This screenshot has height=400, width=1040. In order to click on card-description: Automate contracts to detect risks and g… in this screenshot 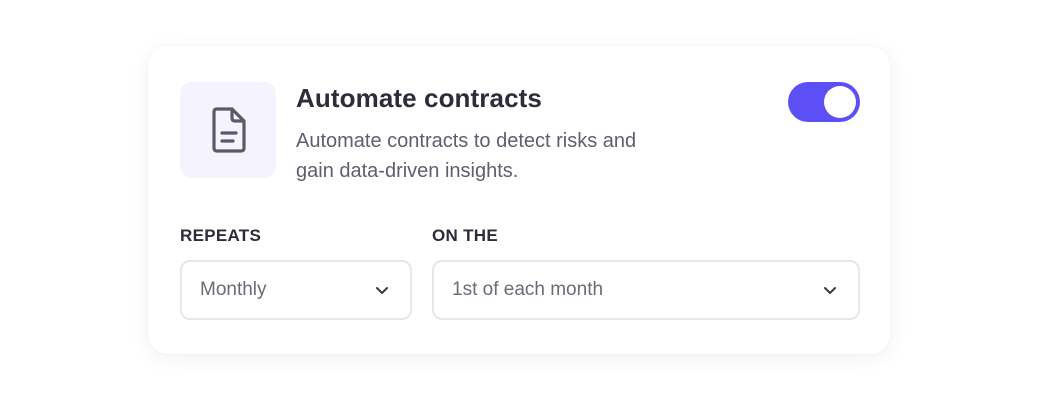, I will do `click(466, 156)`.